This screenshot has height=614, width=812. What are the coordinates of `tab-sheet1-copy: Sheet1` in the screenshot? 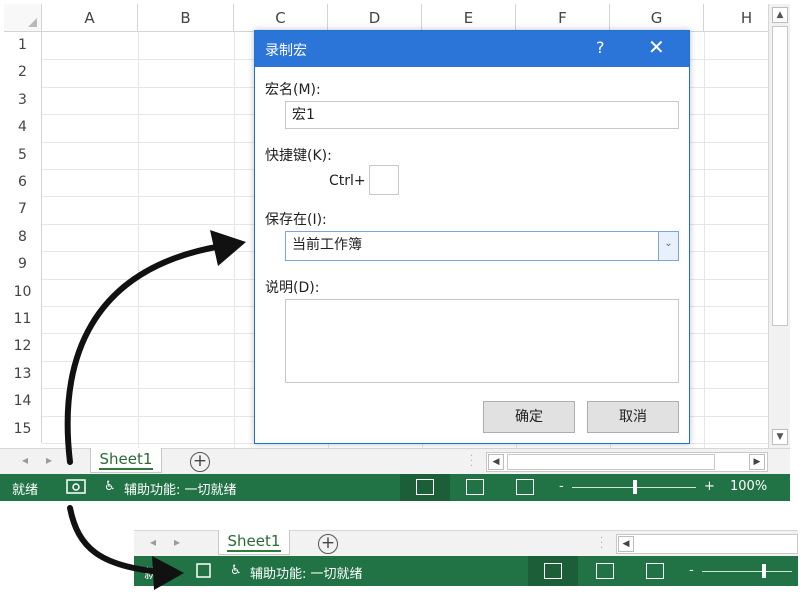 It's located at (254, 542).